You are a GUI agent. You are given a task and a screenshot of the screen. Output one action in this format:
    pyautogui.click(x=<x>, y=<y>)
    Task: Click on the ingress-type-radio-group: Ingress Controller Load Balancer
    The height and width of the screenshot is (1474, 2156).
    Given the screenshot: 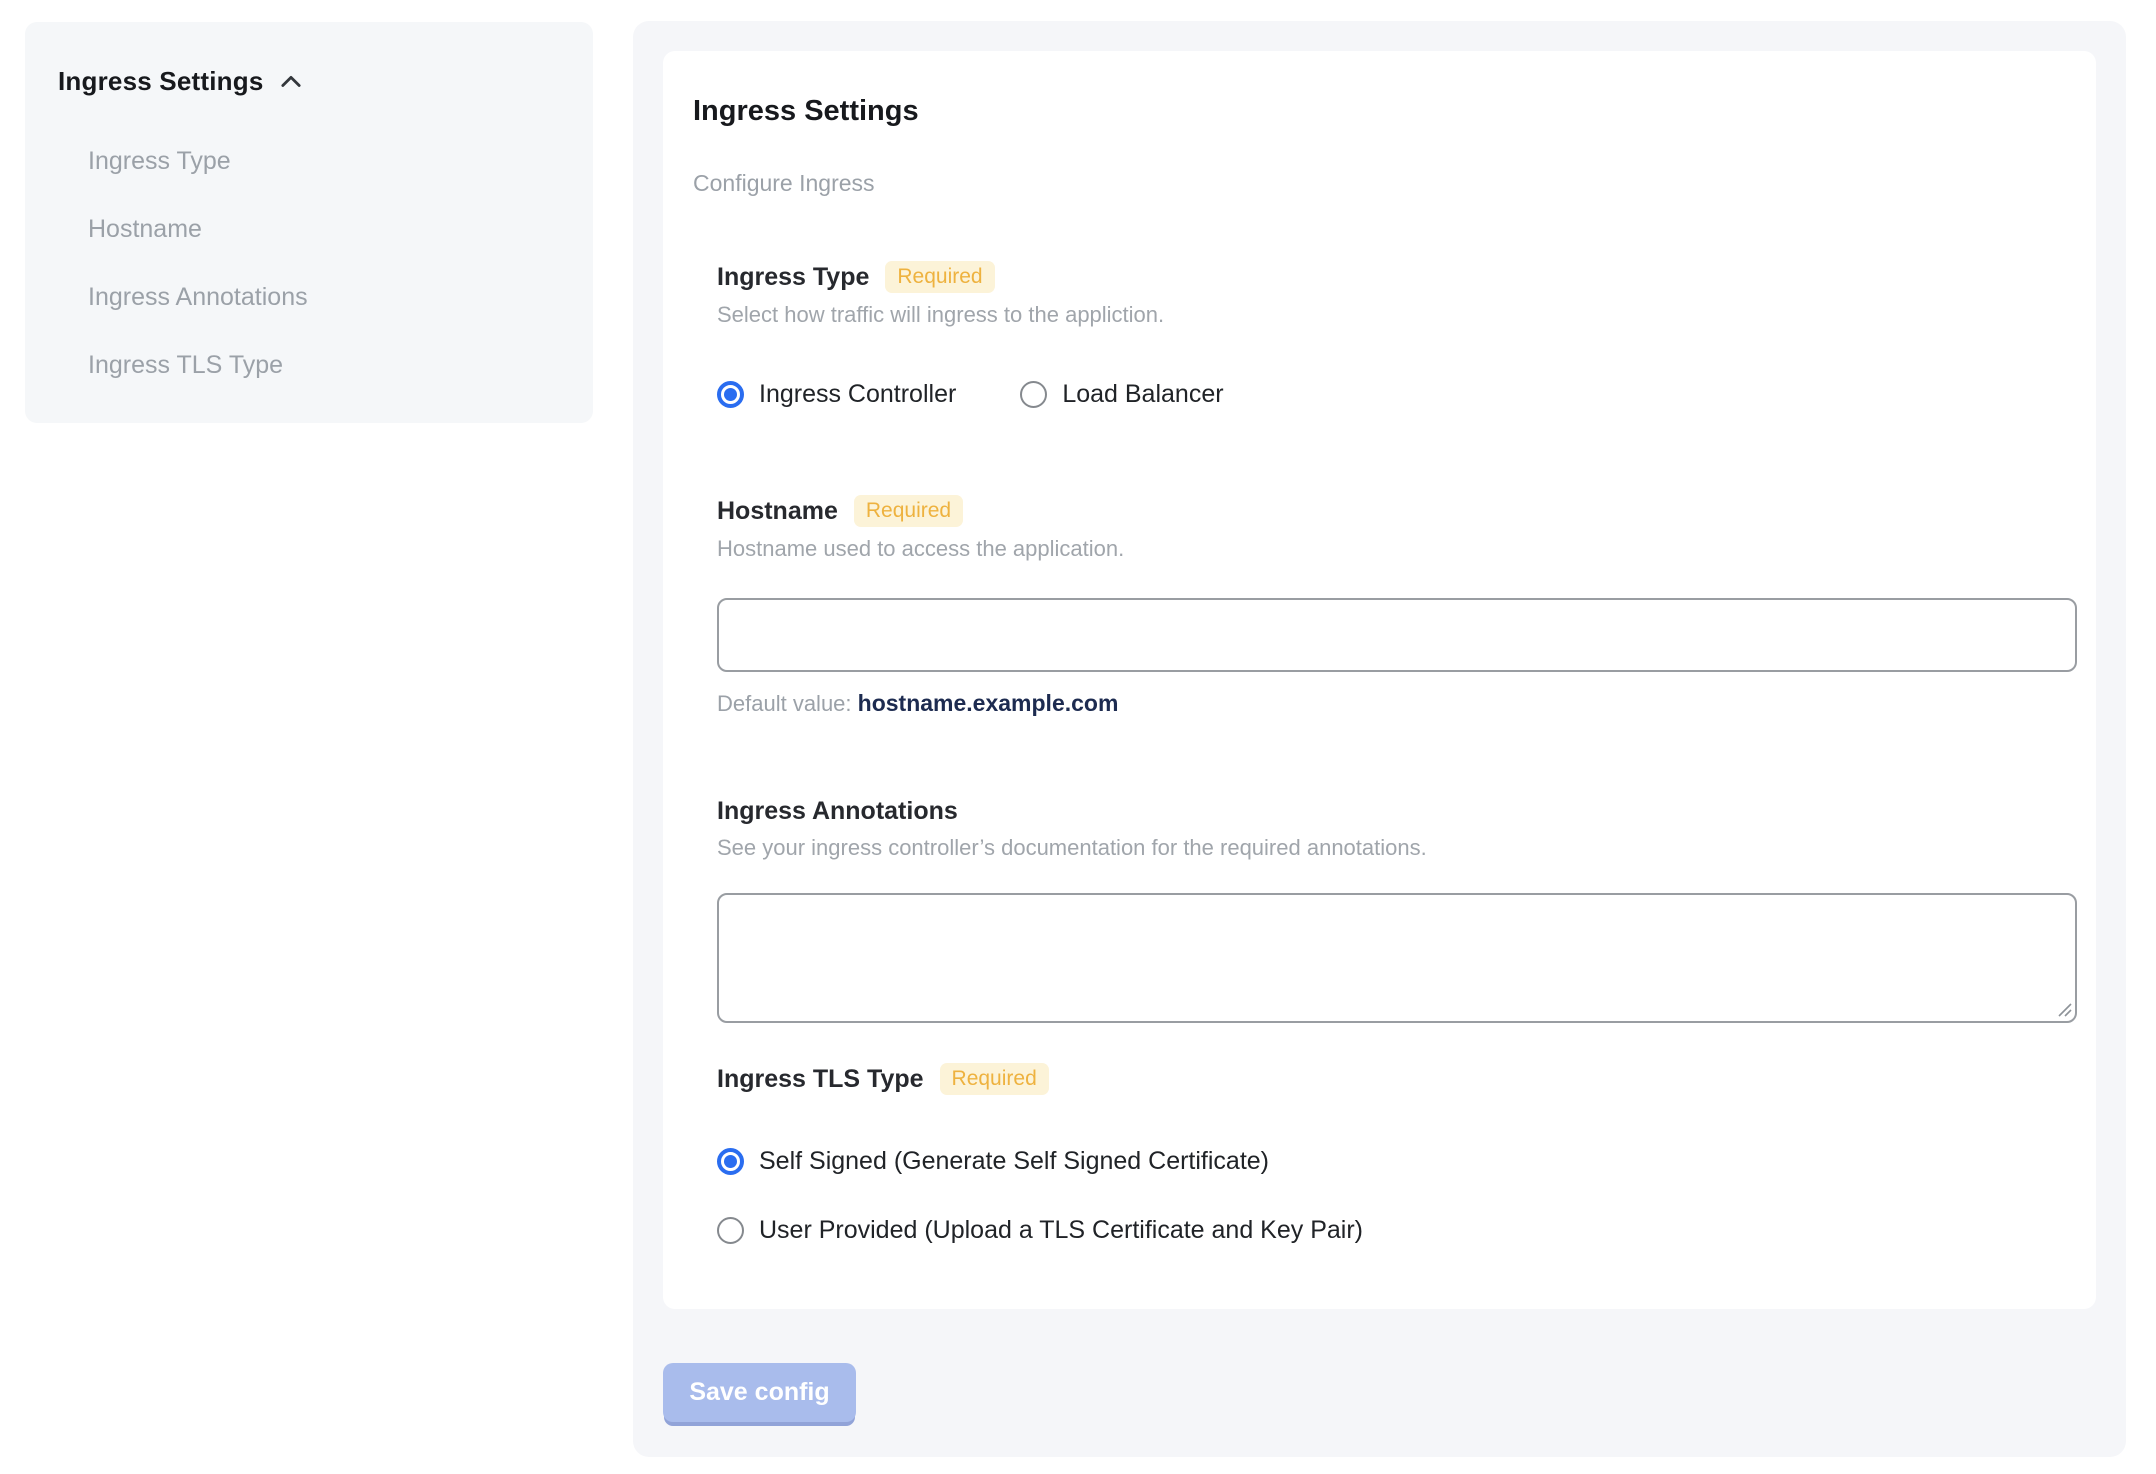 What is the action you would take?
    pyautogui.click(x=1397, y=394)
    